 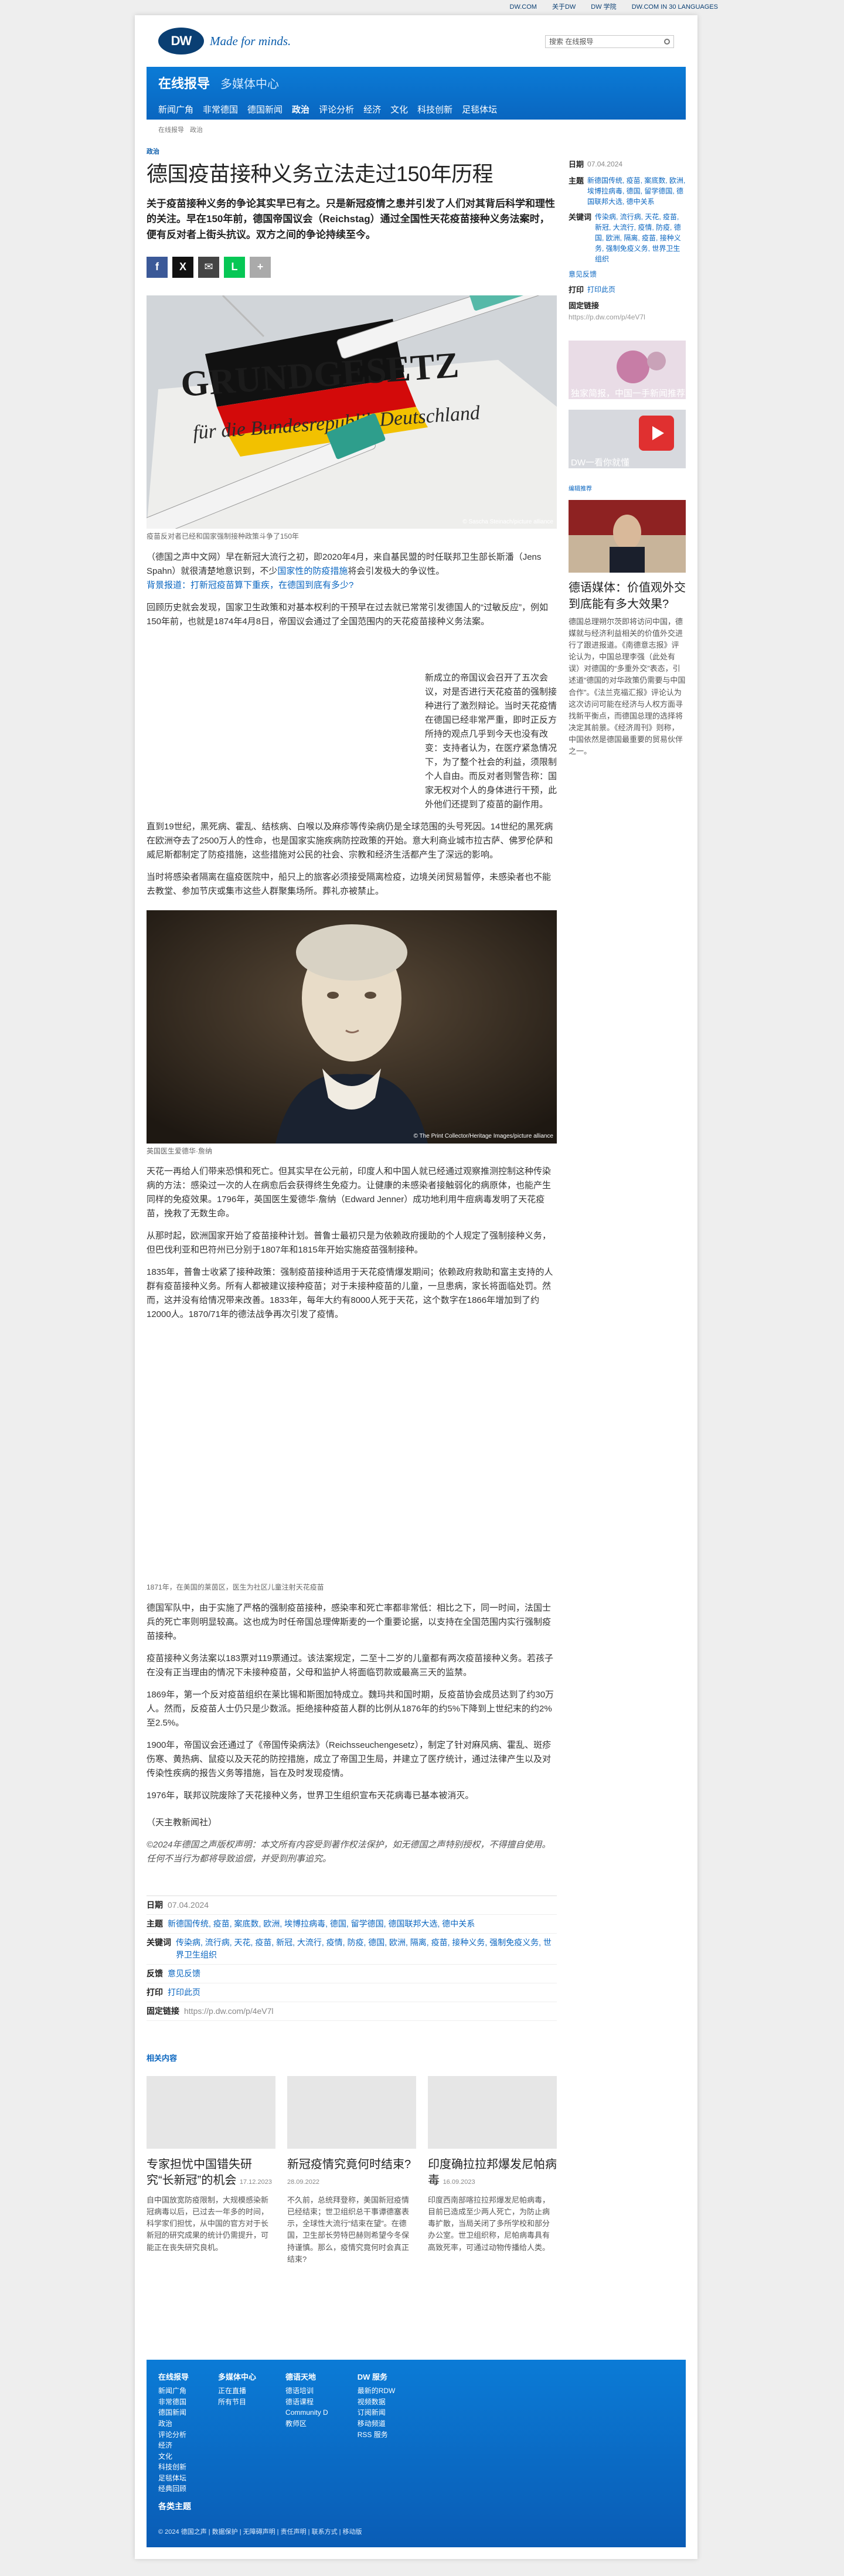 I want to click on nav-item: 足毯体坛, so click(x=480, y=110).